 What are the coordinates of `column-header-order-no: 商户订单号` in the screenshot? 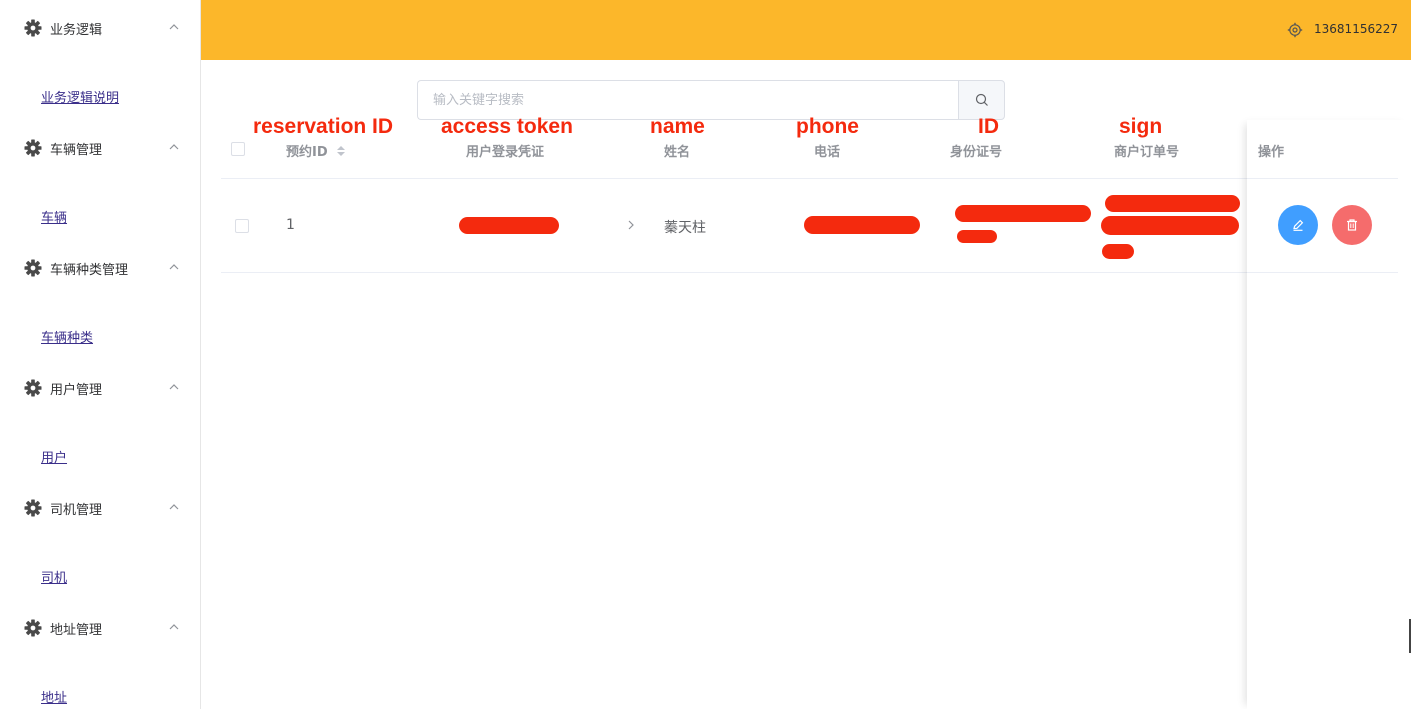 It's located at (1147, 152).